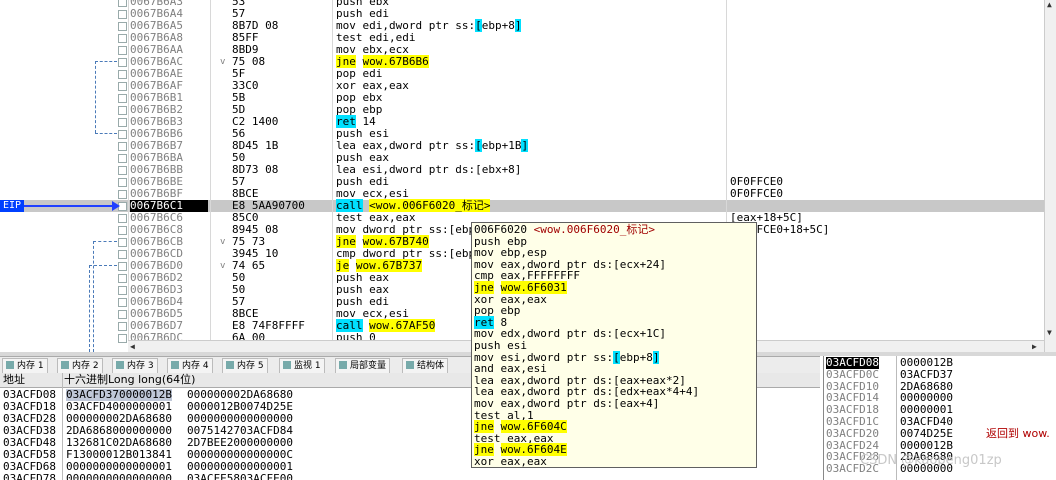  What do you see at coordinates (30, 366) in the screenshot?
I see `tab-label: 内存 1` at bounding box center [30, 366].